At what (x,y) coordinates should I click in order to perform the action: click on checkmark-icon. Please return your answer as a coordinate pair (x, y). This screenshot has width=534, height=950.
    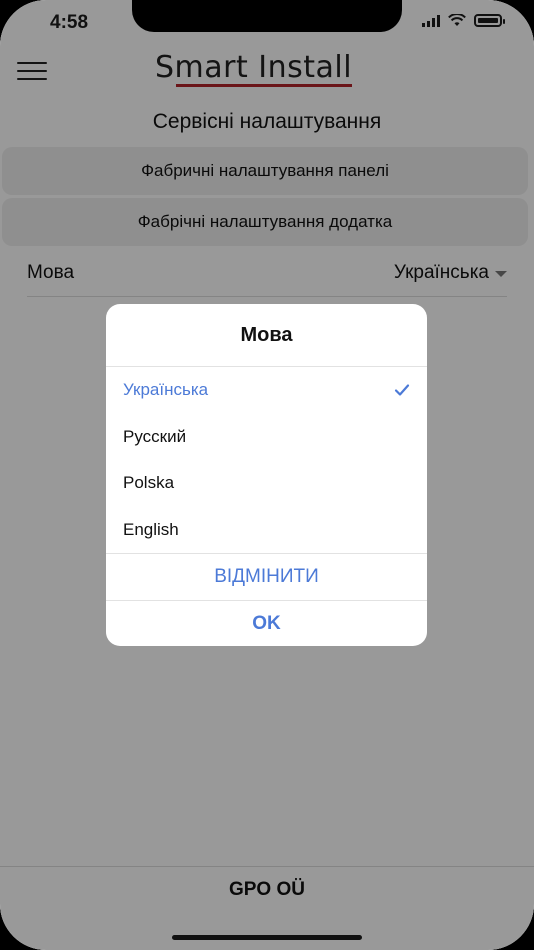
    Looking at the image, I should click on (402, 390).